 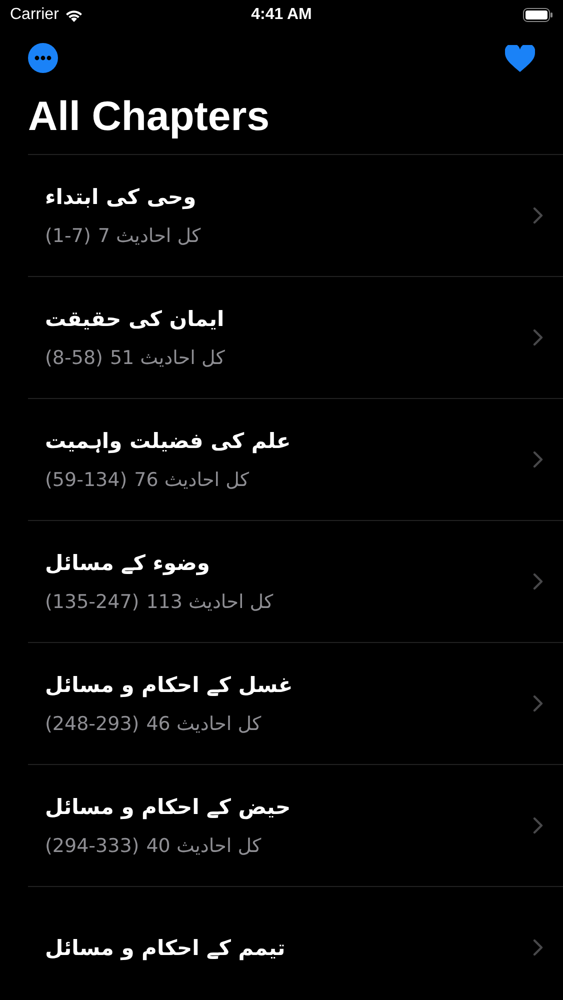 What do you see at coordinates (34, 15) in the screenshot?
I see `carrier-label: Carrier` at bounding box center [34, 15].